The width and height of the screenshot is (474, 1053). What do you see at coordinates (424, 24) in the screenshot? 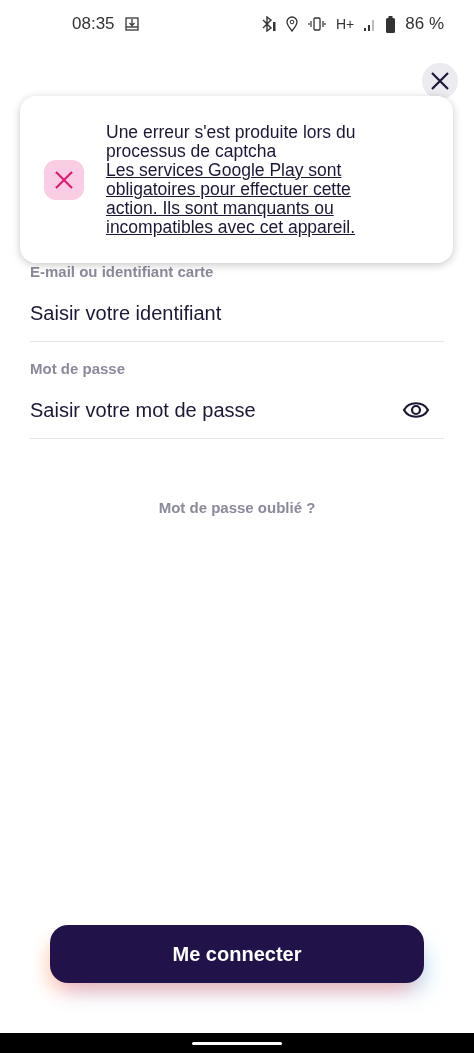
I see `battery-level: 86 %` at bounding box center [424, 24].